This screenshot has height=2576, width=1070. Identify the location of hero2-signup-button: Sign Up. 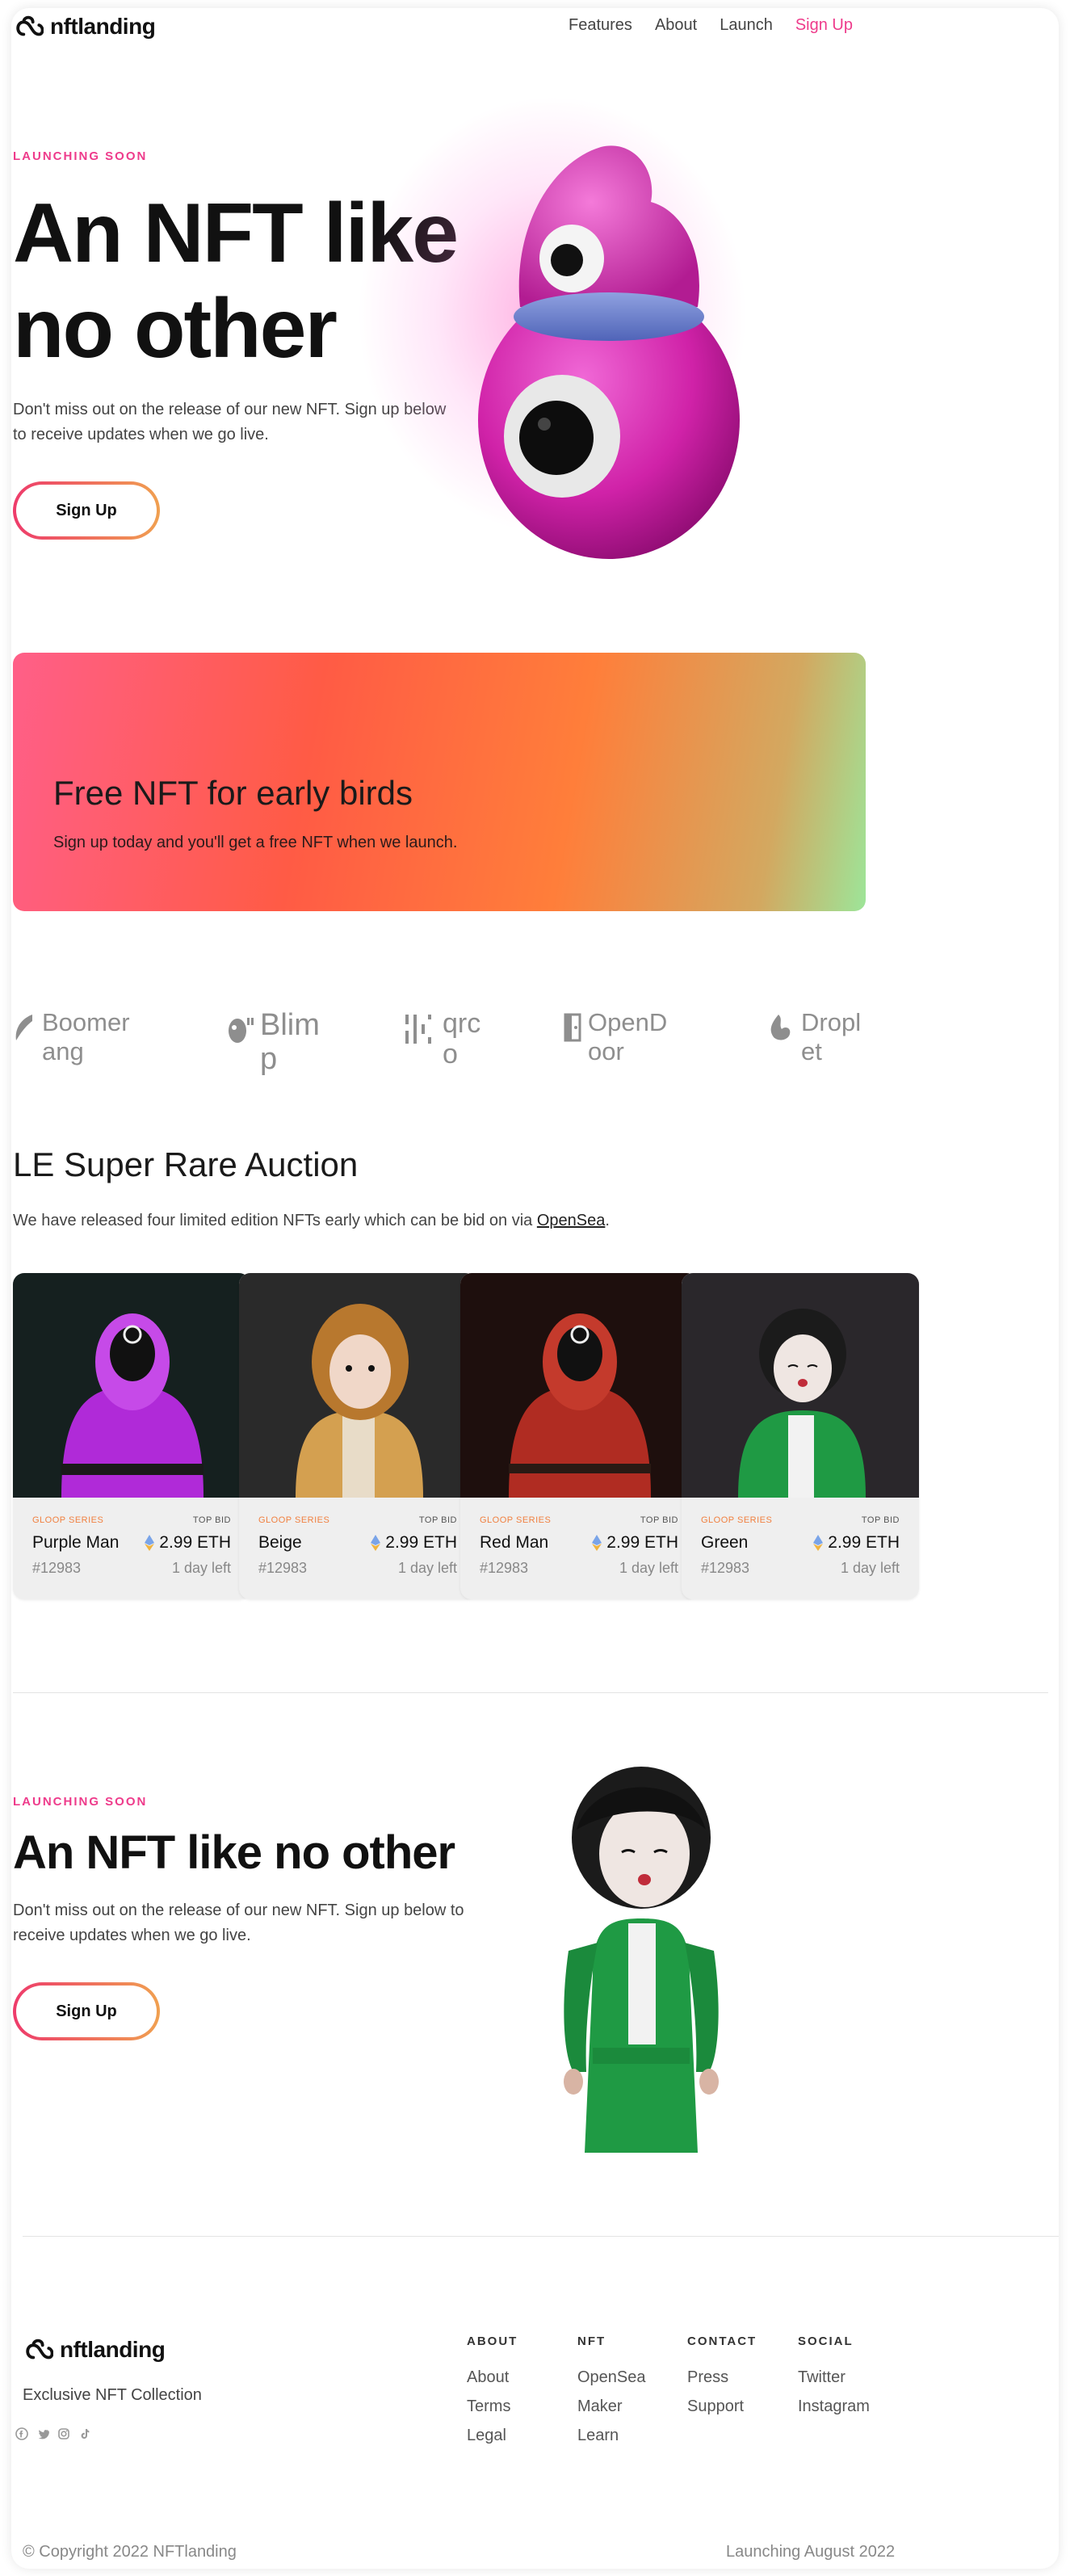
(86, 2011).